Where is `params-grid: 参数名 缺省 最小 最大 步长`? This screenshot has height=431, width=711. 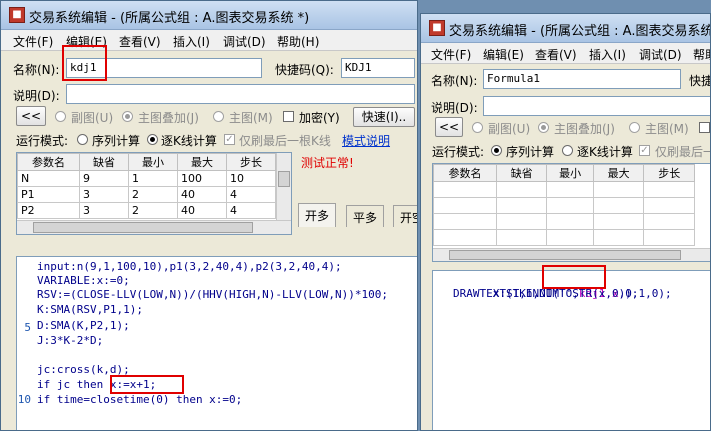 params-grid: 参数名 缺省 最小 最大 步长 is located at coordinates (571, 212).